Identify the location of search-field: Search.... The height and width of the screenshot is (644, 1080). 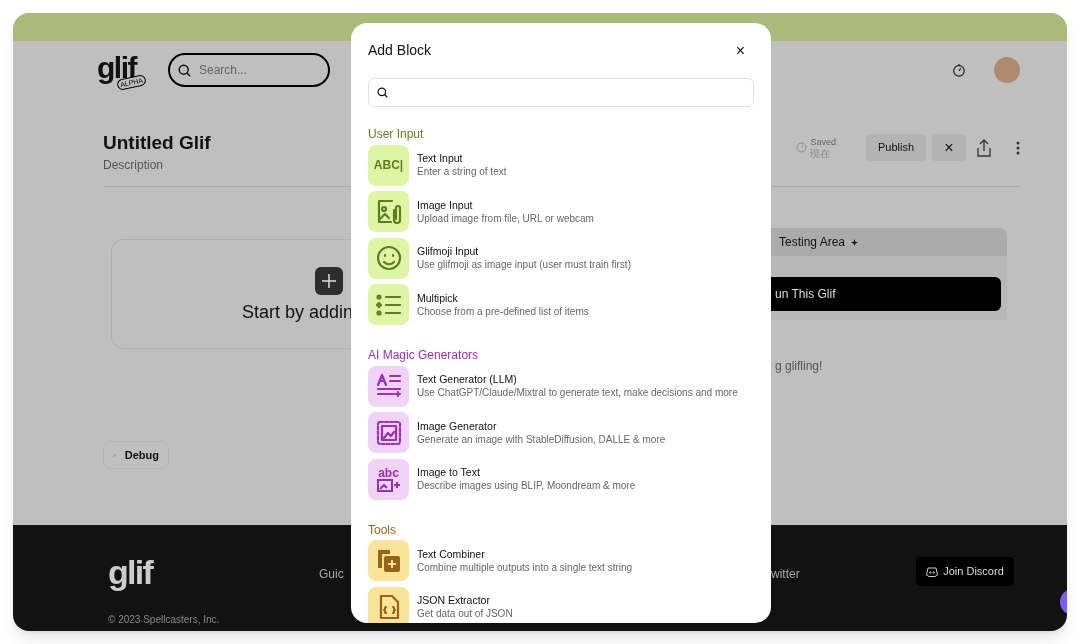
(249, 70).